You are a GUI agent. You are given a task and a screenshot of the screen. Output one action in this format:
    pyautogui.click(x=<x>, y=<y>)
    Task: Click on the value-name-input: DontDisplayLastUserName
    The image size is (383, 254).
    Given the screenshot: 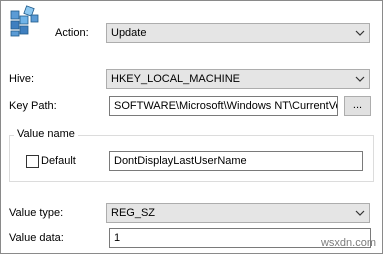 What is the action you would take?
    pyautogui.click(x=236, y=161)
    